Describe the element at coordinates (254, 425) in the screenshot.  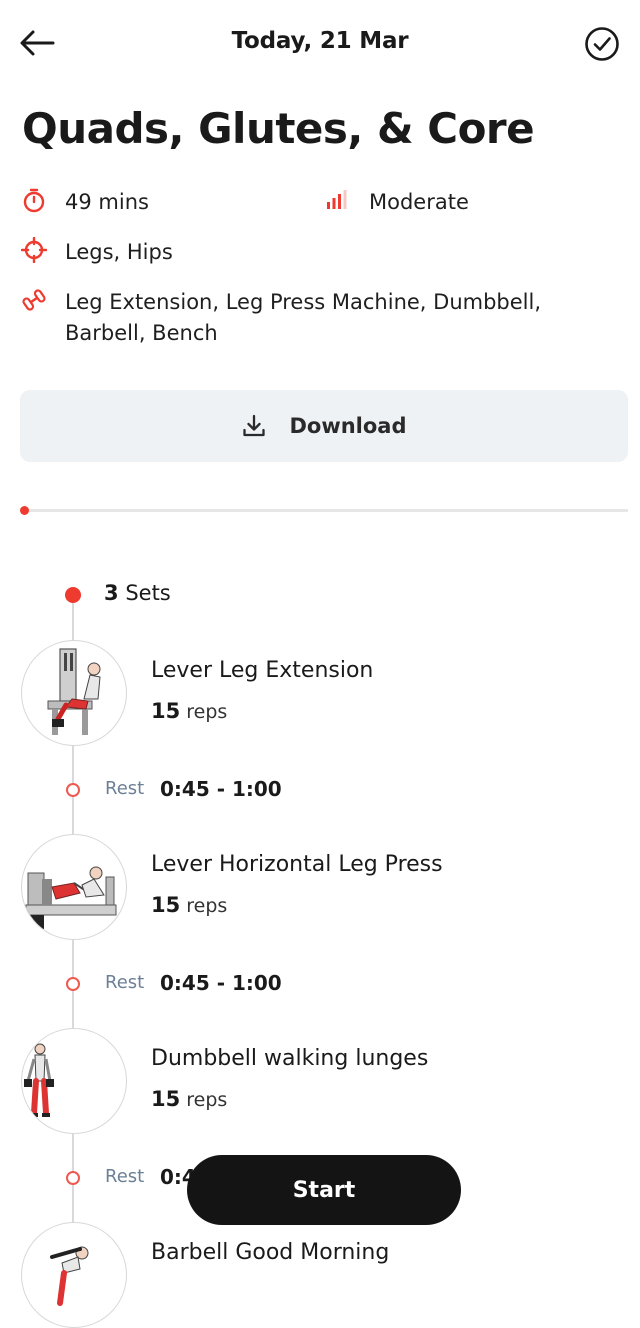
I see `download-icon` at that location.